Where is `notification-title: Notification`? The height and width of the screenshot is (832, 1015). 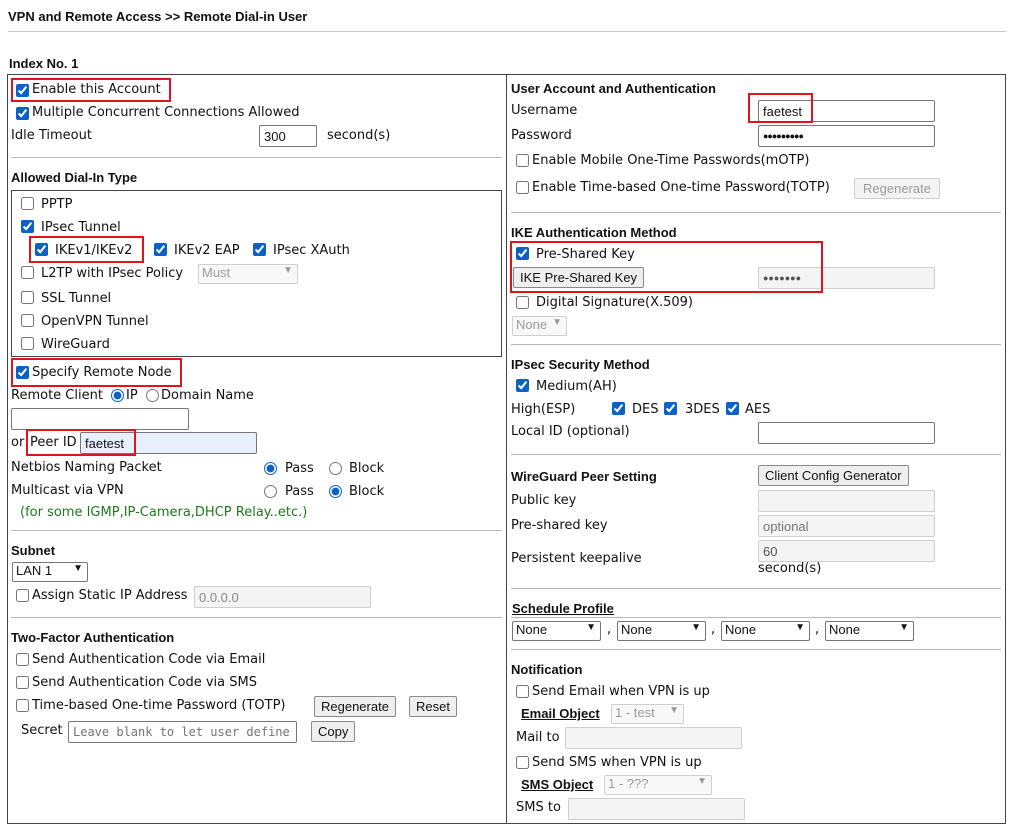
notification-title: Notification is located at coordinates (547, 669).